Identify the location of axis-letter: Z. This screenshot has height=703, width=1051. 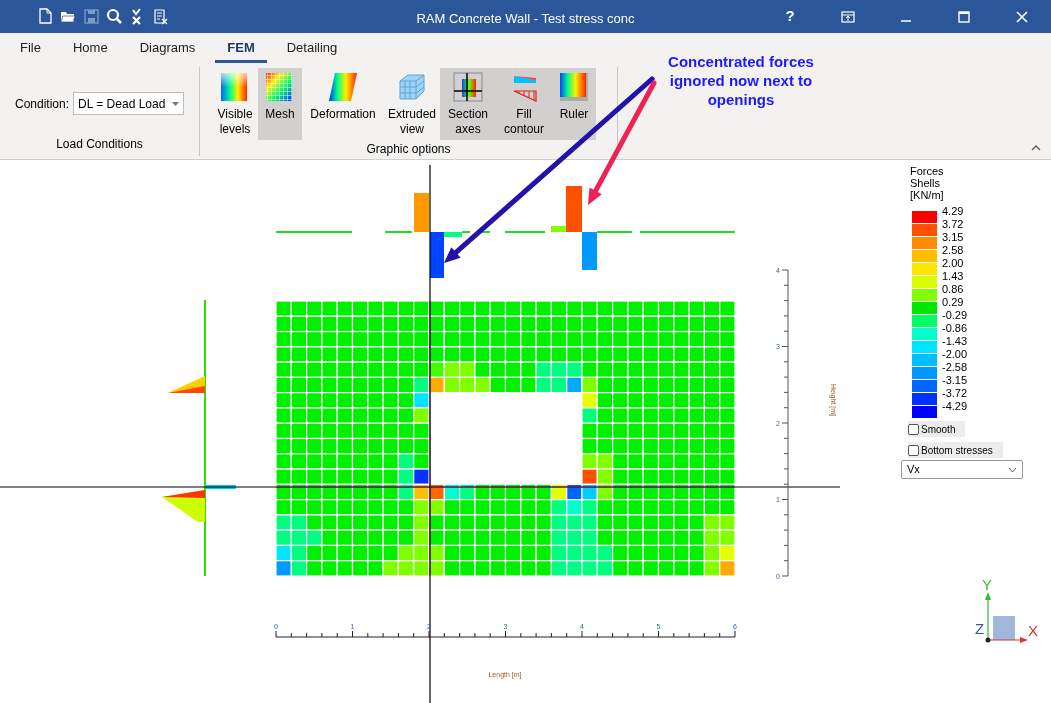
(980, 628).